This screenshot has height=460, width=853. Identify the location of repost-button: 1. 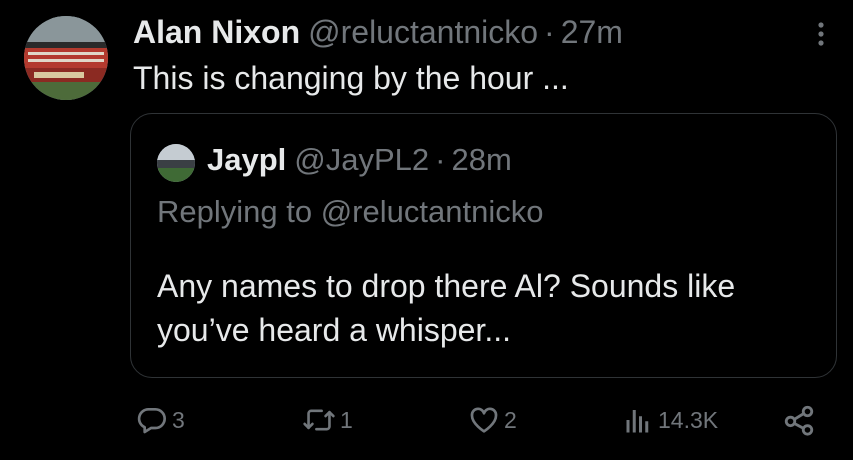
(327, 420).